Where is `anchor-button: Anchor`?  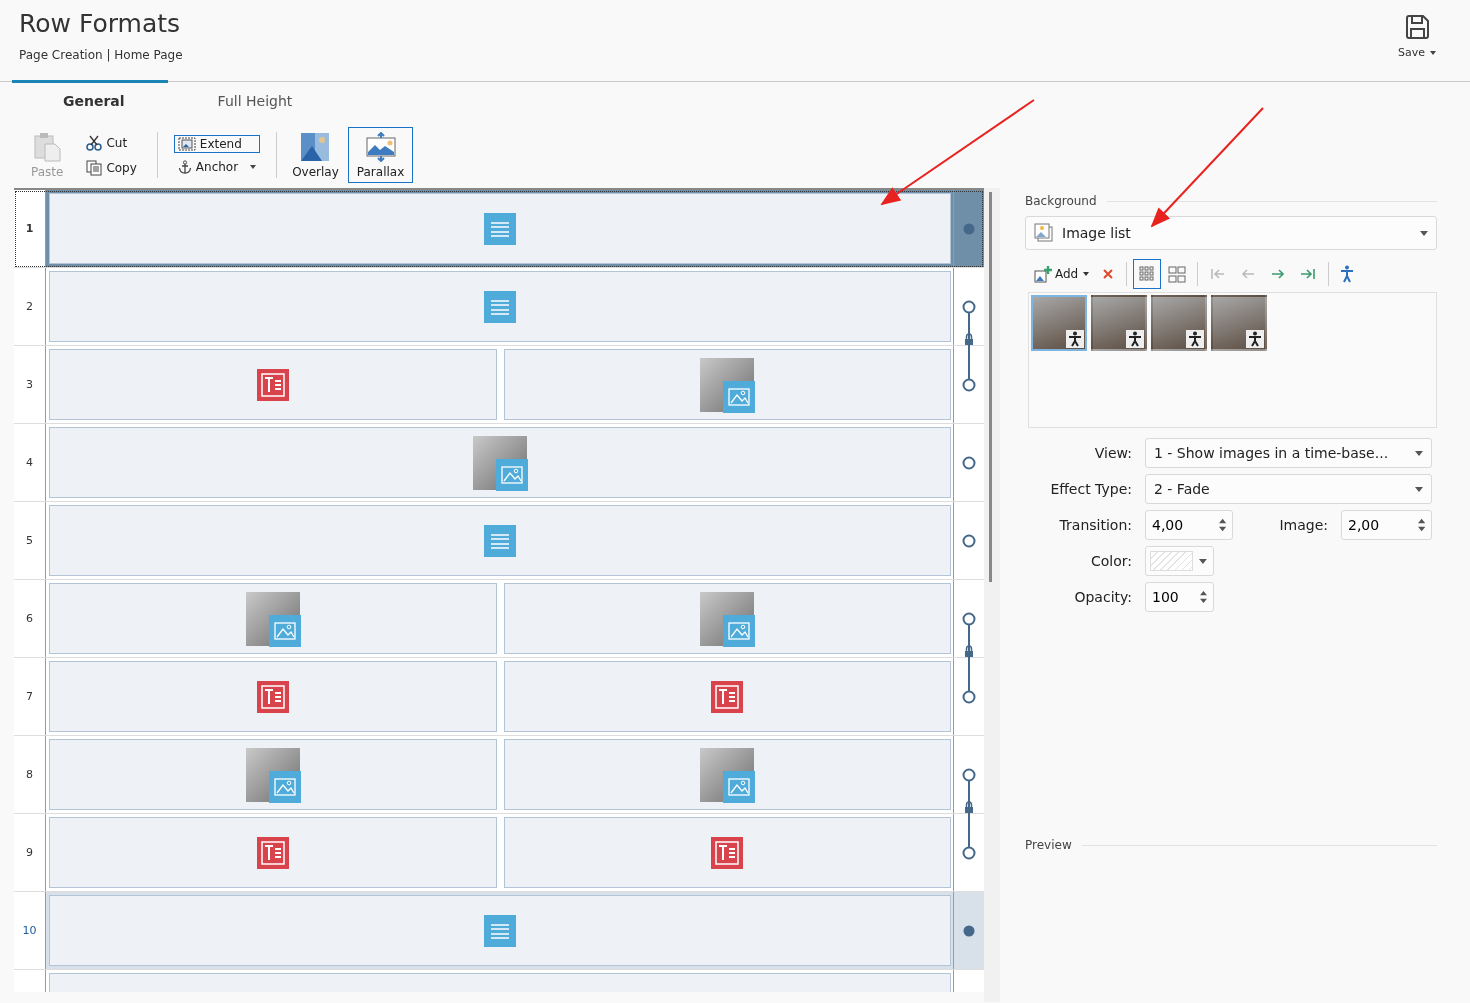
anchor-button: Anchor is located at coordinates (217, 166).